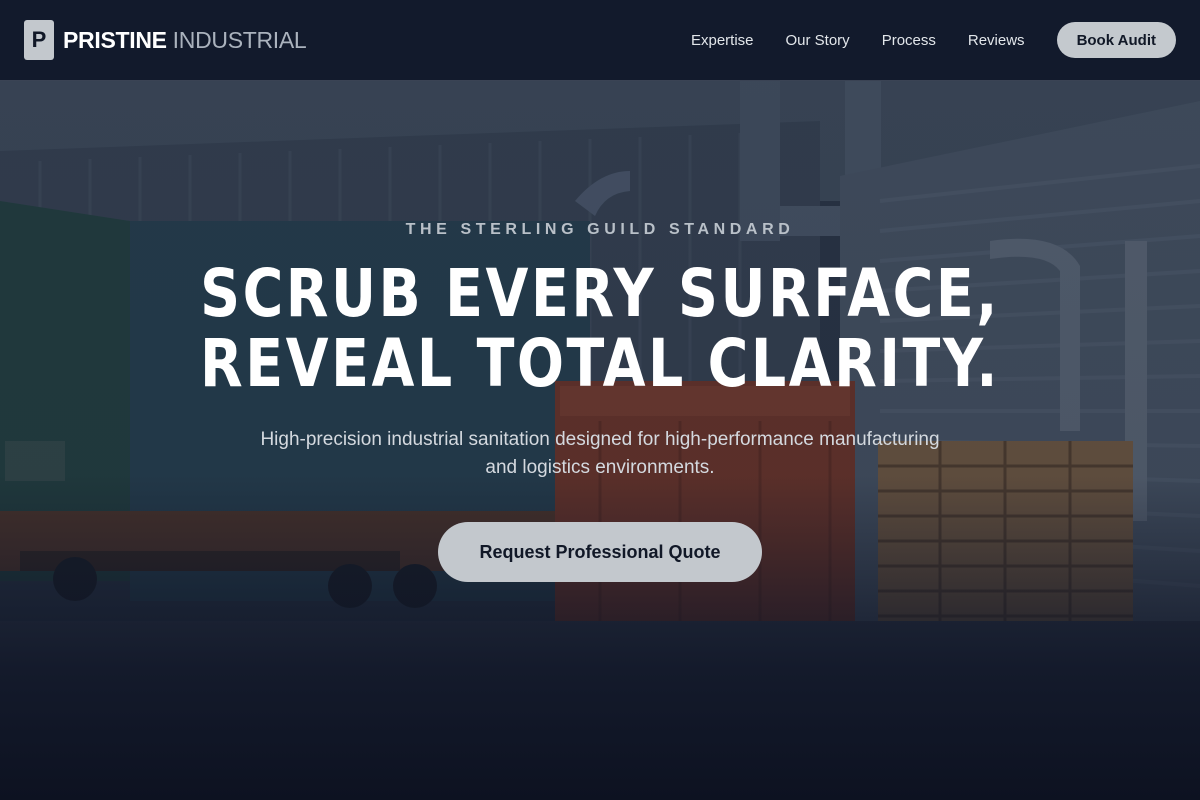 This screenshot has width=1200, height=800. What do you see at coordinates (1116, 40) in the screenshot?
I see `book-audit-button: Book Audit` at bounding box center [1116, 40].